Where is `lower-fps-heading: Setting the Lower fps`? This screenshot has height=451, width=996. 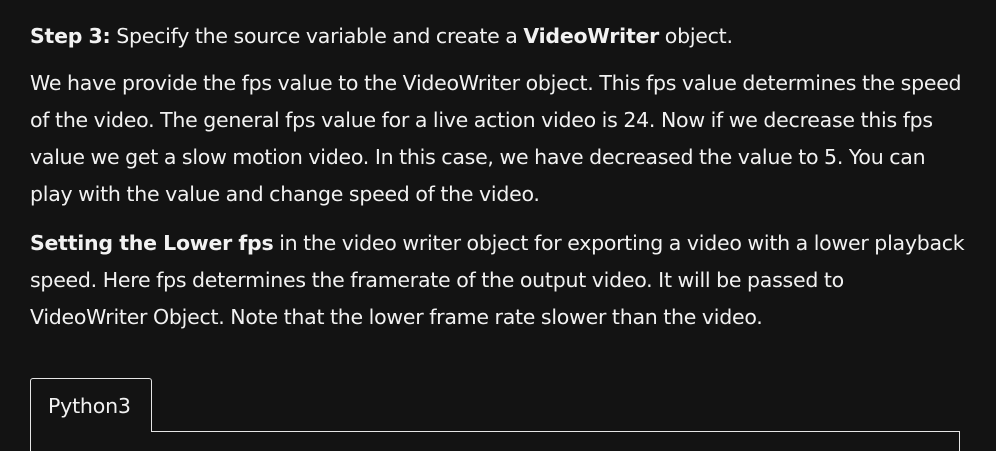 lower-fps-heading: Setting the Lower fps is located at coordinates (152, 243).